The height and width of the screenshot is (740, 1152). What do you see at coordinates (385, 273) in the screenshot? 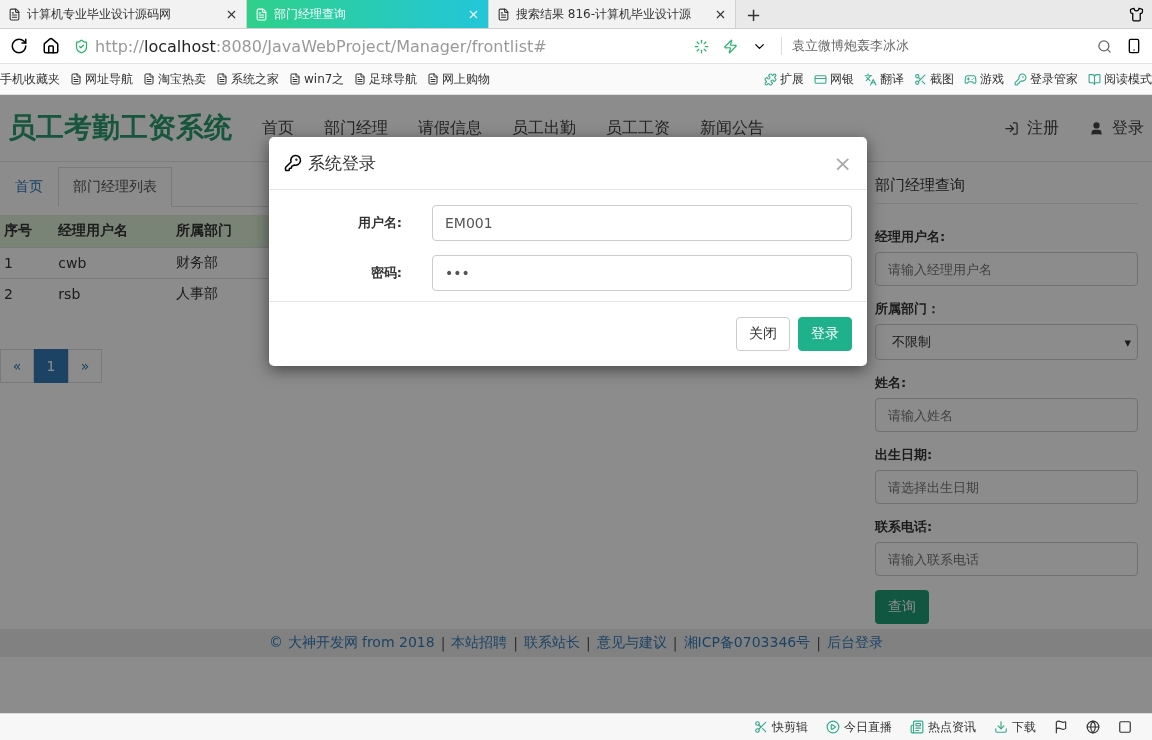
I see `field-label: 密码:` at bounding box center [385, 273].